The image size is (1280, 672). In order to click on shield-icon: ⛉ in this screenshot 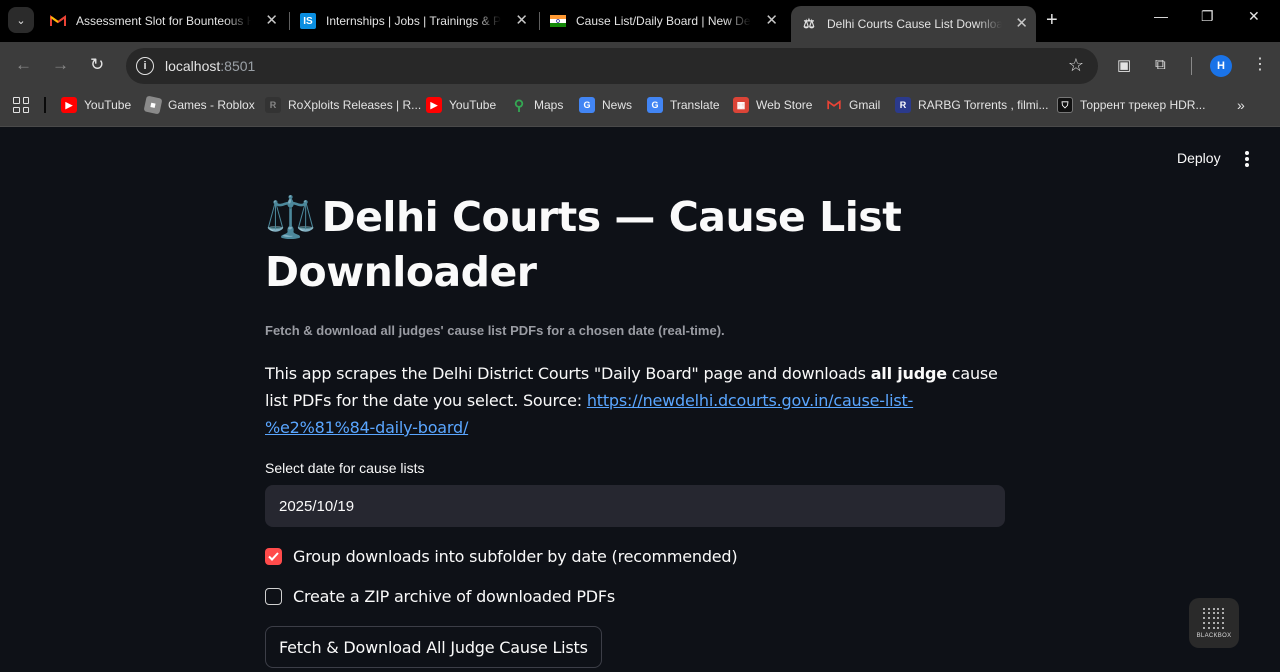, I will do `click(1065, 105)`.